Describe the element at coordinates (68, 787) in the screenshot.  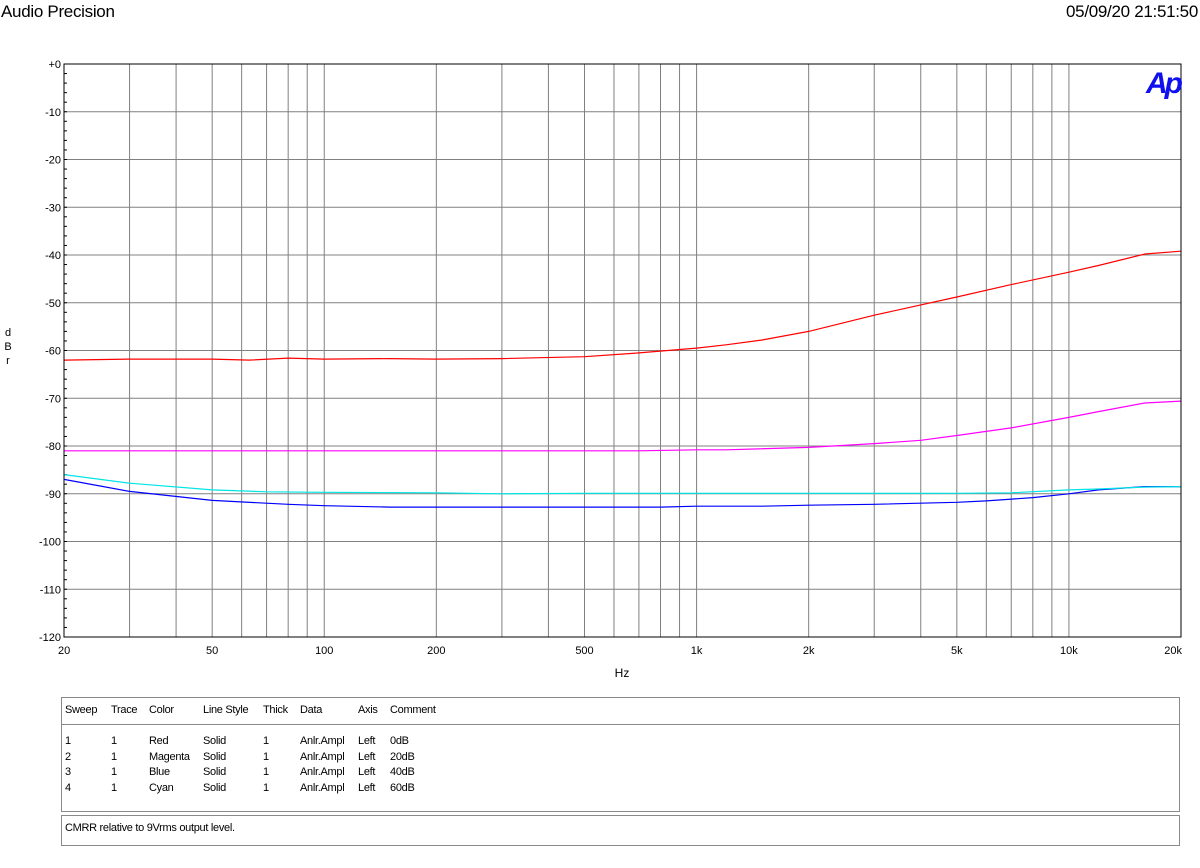
I see `table-cell: 4` at that location.